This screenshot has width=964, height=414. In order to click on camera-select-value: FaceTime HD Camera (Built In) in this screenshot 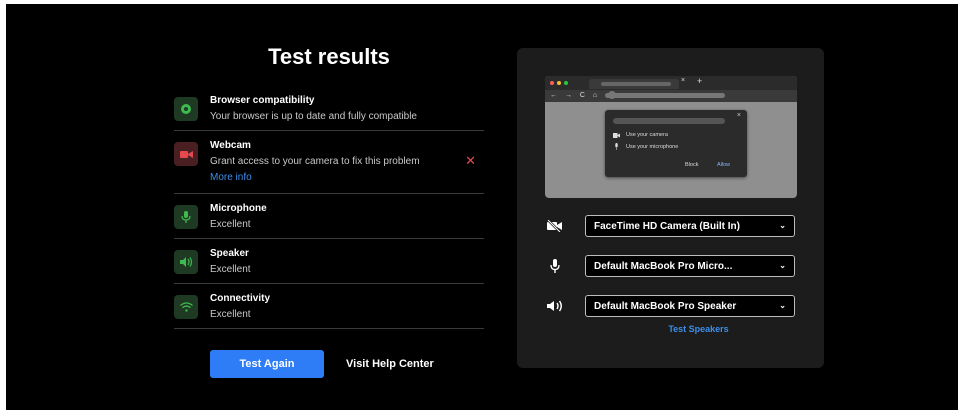, I will do `click(667, 226)`.